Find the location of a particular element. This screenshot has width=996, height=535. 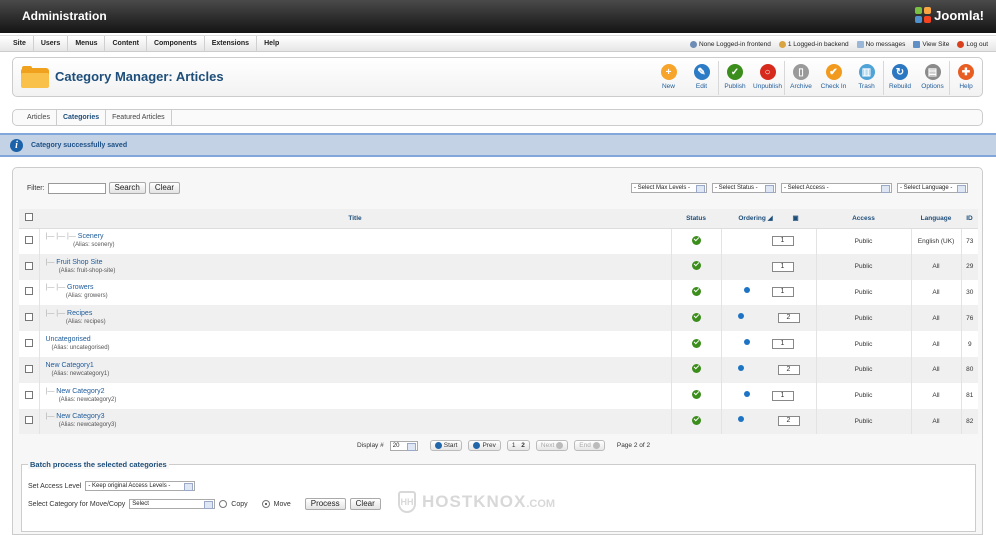

menu-item-help: Help is located at coordinates (271, 44).